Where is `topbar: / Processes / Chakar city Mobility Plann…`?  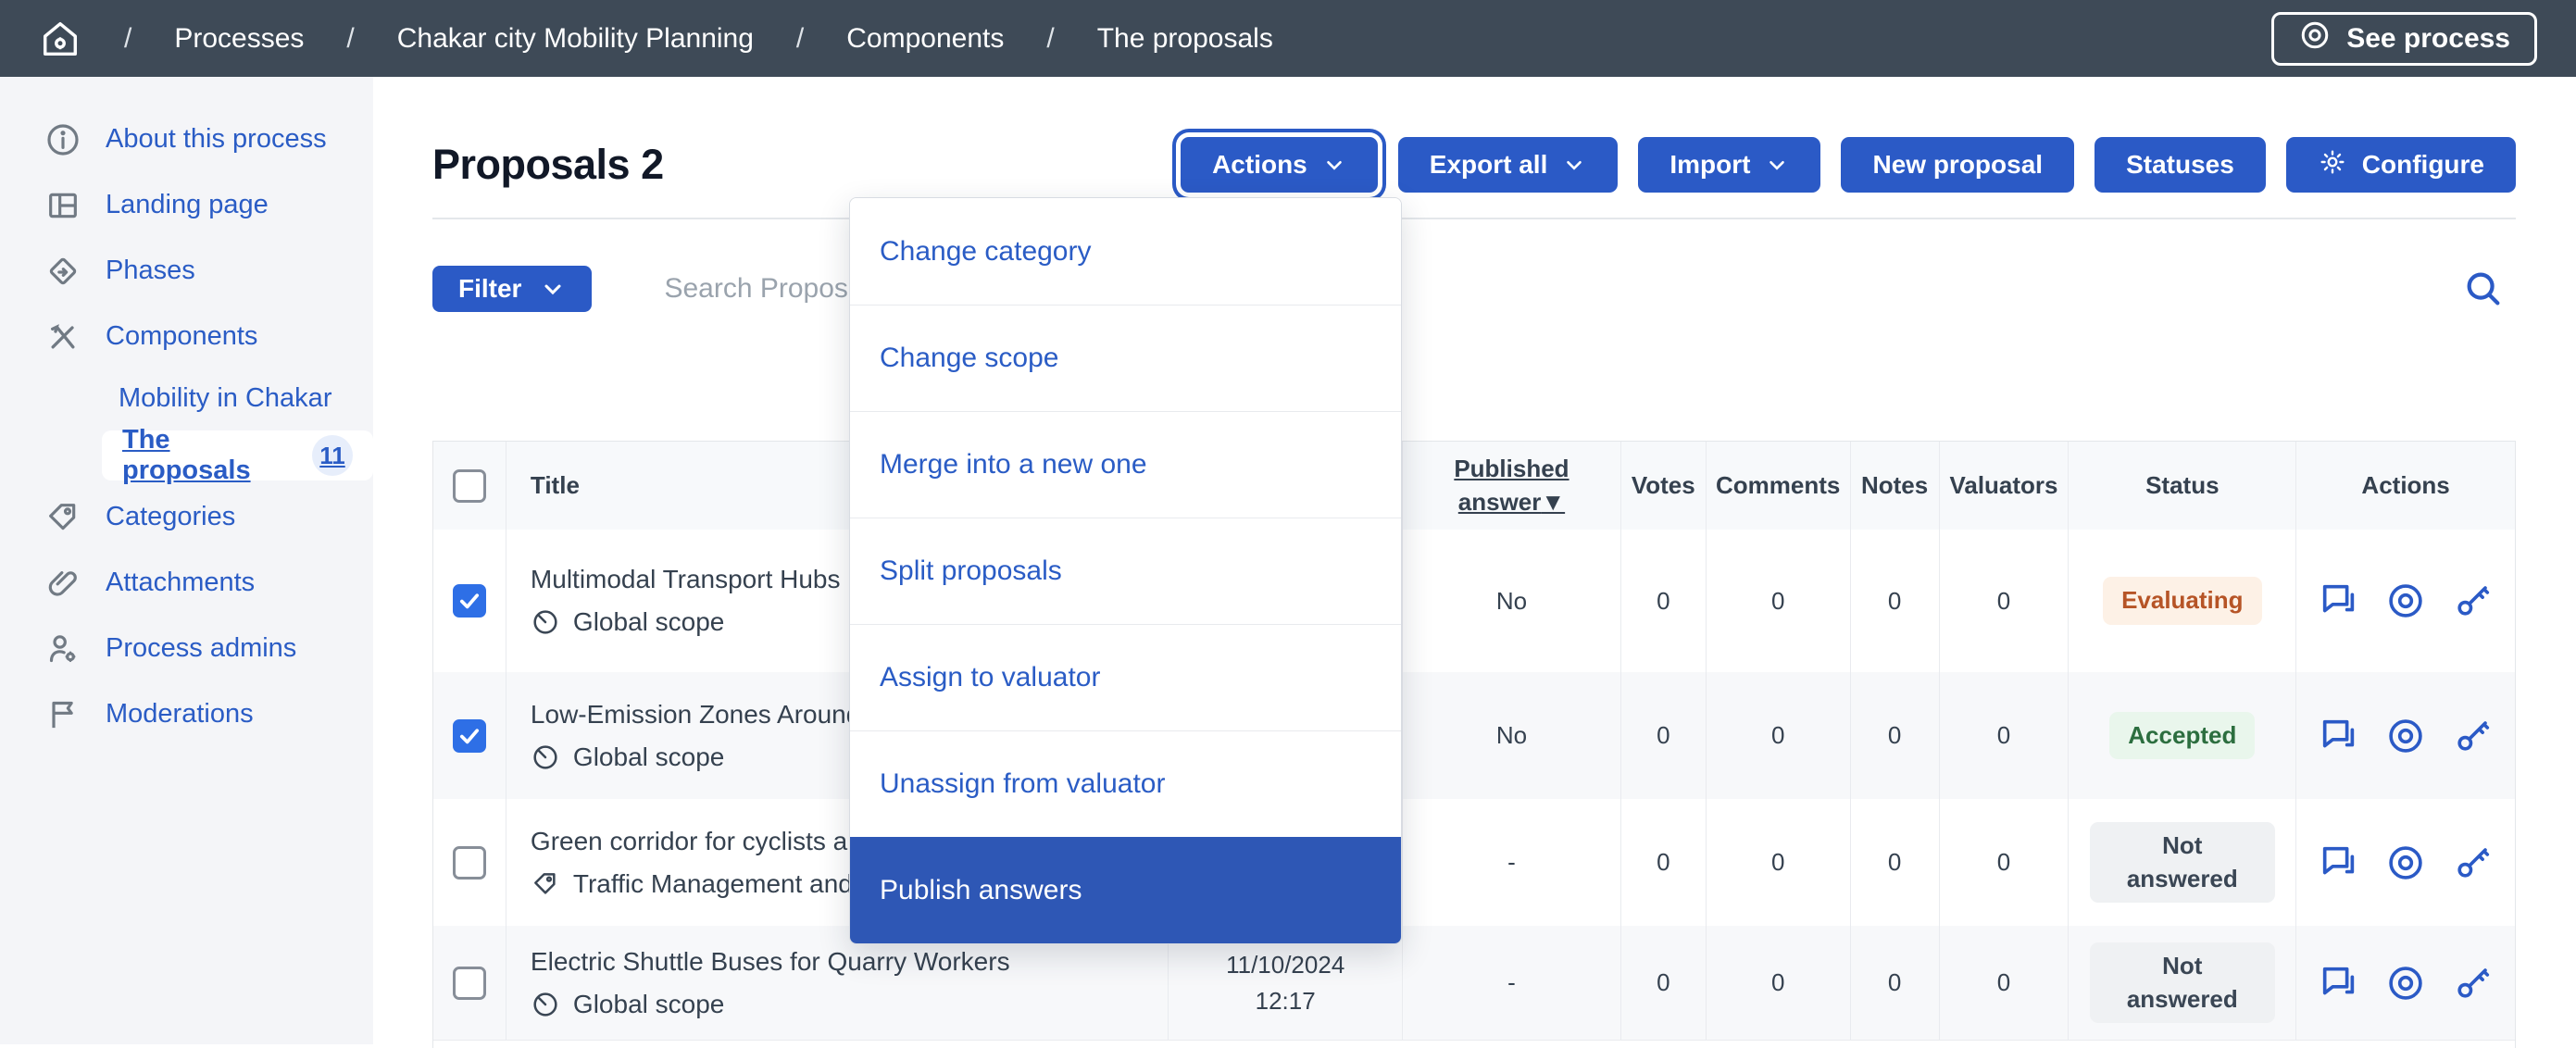
topbar: / Processes / Chakar city Mobility Plann… is located at coordinates (1288, 39).